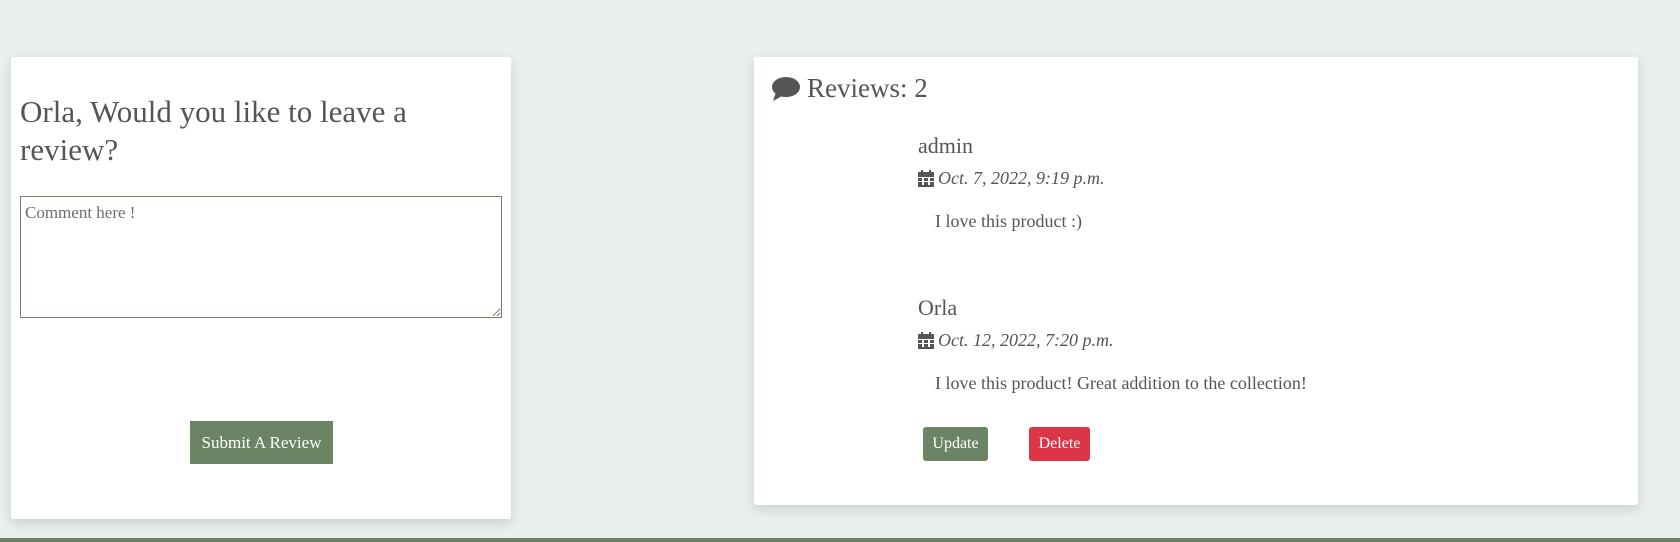  I want to click on review-author: admin, so click(945, 145).